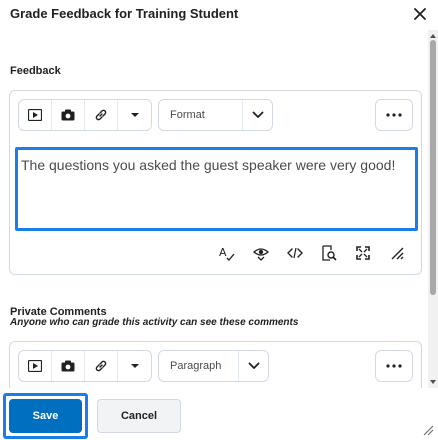  I want to click on dialog-title: Grade Feedback for Training Student, so click(124, 13).